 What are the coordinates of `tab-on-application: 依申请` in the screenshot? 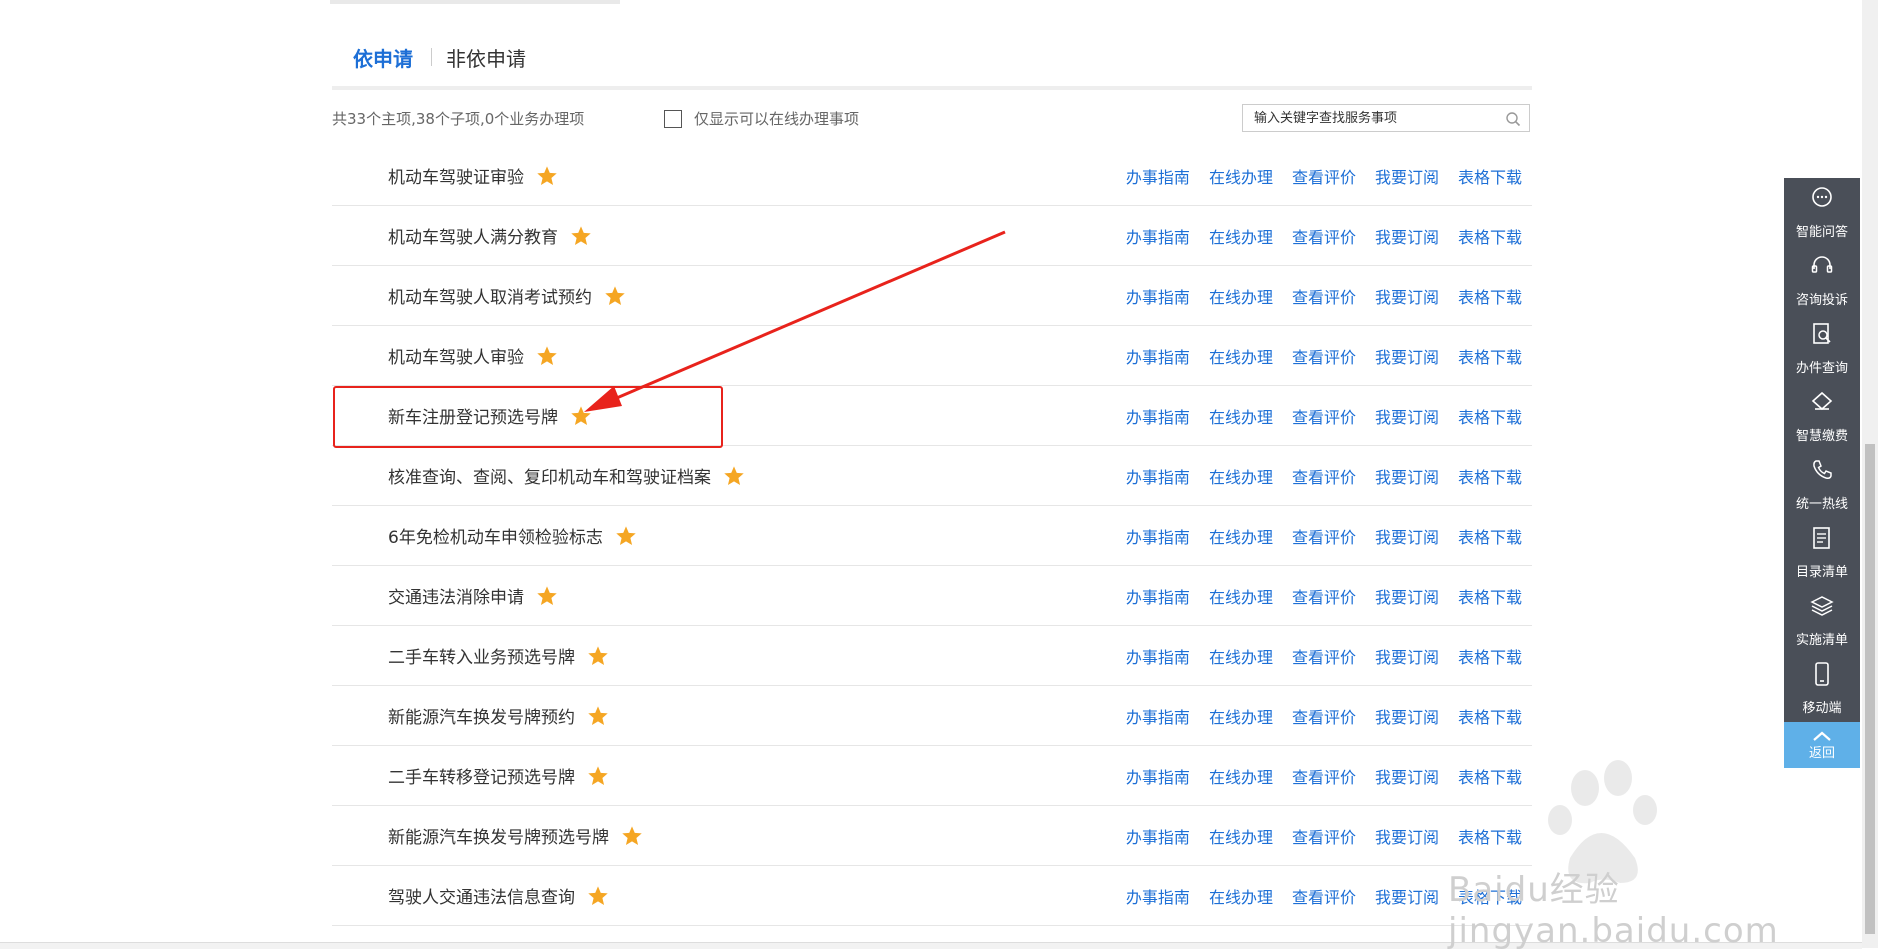 It's located at (383, 57).